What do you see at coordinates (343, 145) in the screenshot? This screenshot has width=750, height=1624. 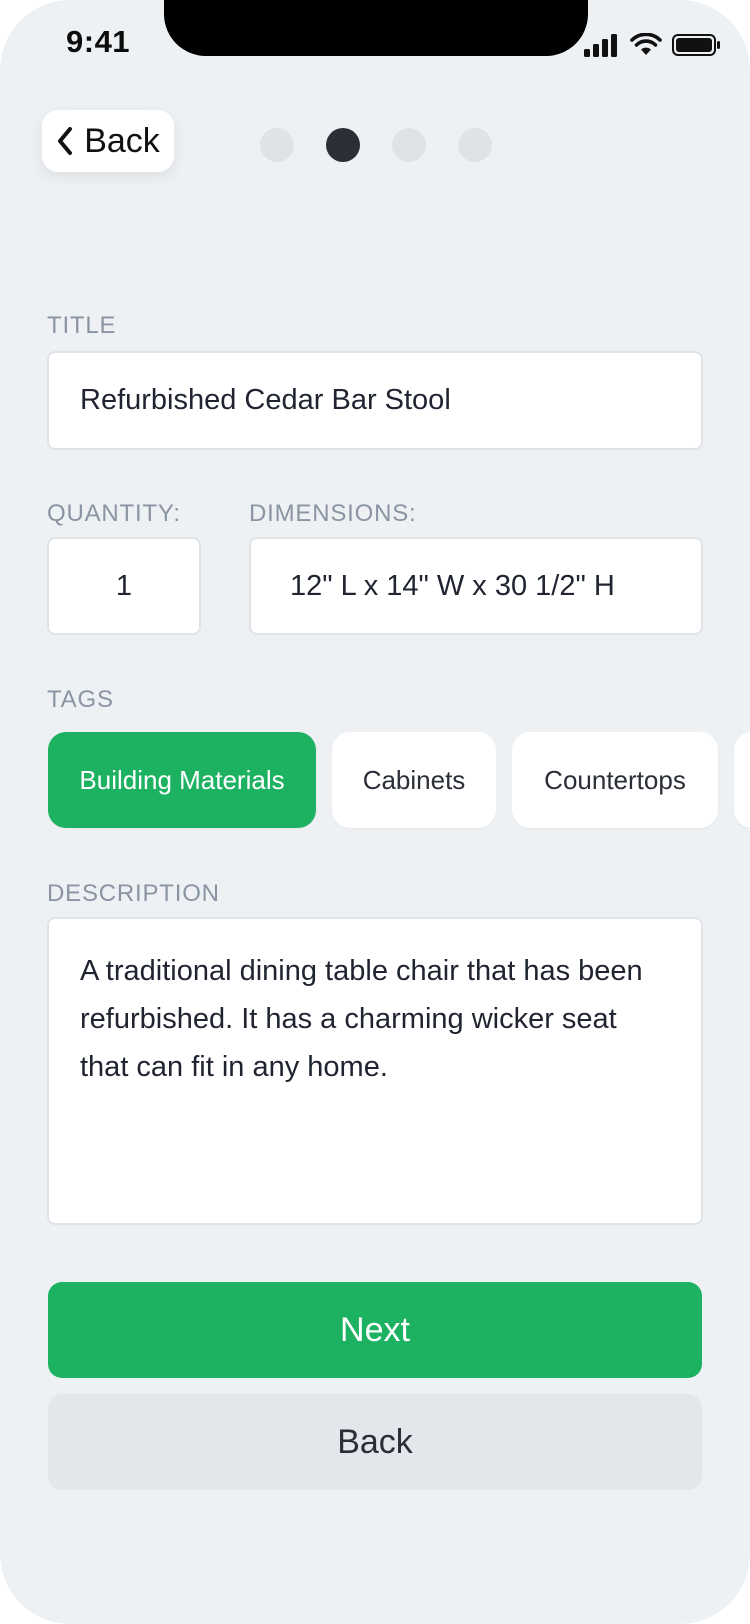 I see `step-dot-active` at bounding box center [343, 145].